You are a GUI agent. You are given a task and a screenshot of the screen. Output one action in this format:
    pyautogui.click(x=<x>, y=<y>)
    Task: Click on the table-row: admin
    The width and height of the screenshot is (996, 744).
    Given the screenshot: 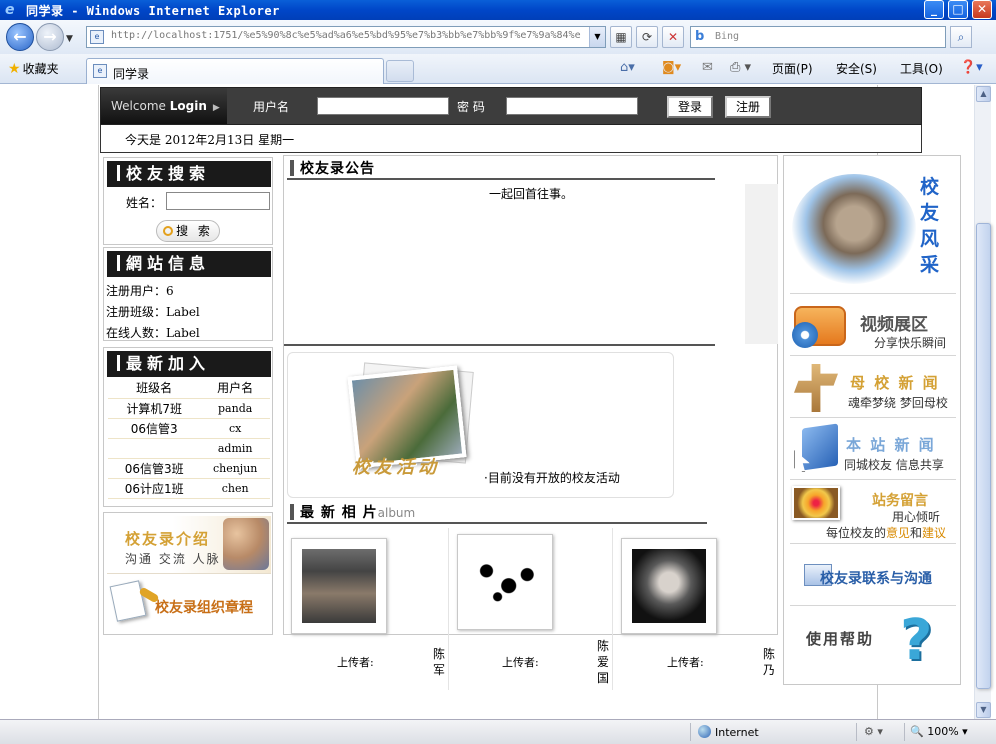 What is the action you would take?
    pyautogui.click(x=189, y=448)
    